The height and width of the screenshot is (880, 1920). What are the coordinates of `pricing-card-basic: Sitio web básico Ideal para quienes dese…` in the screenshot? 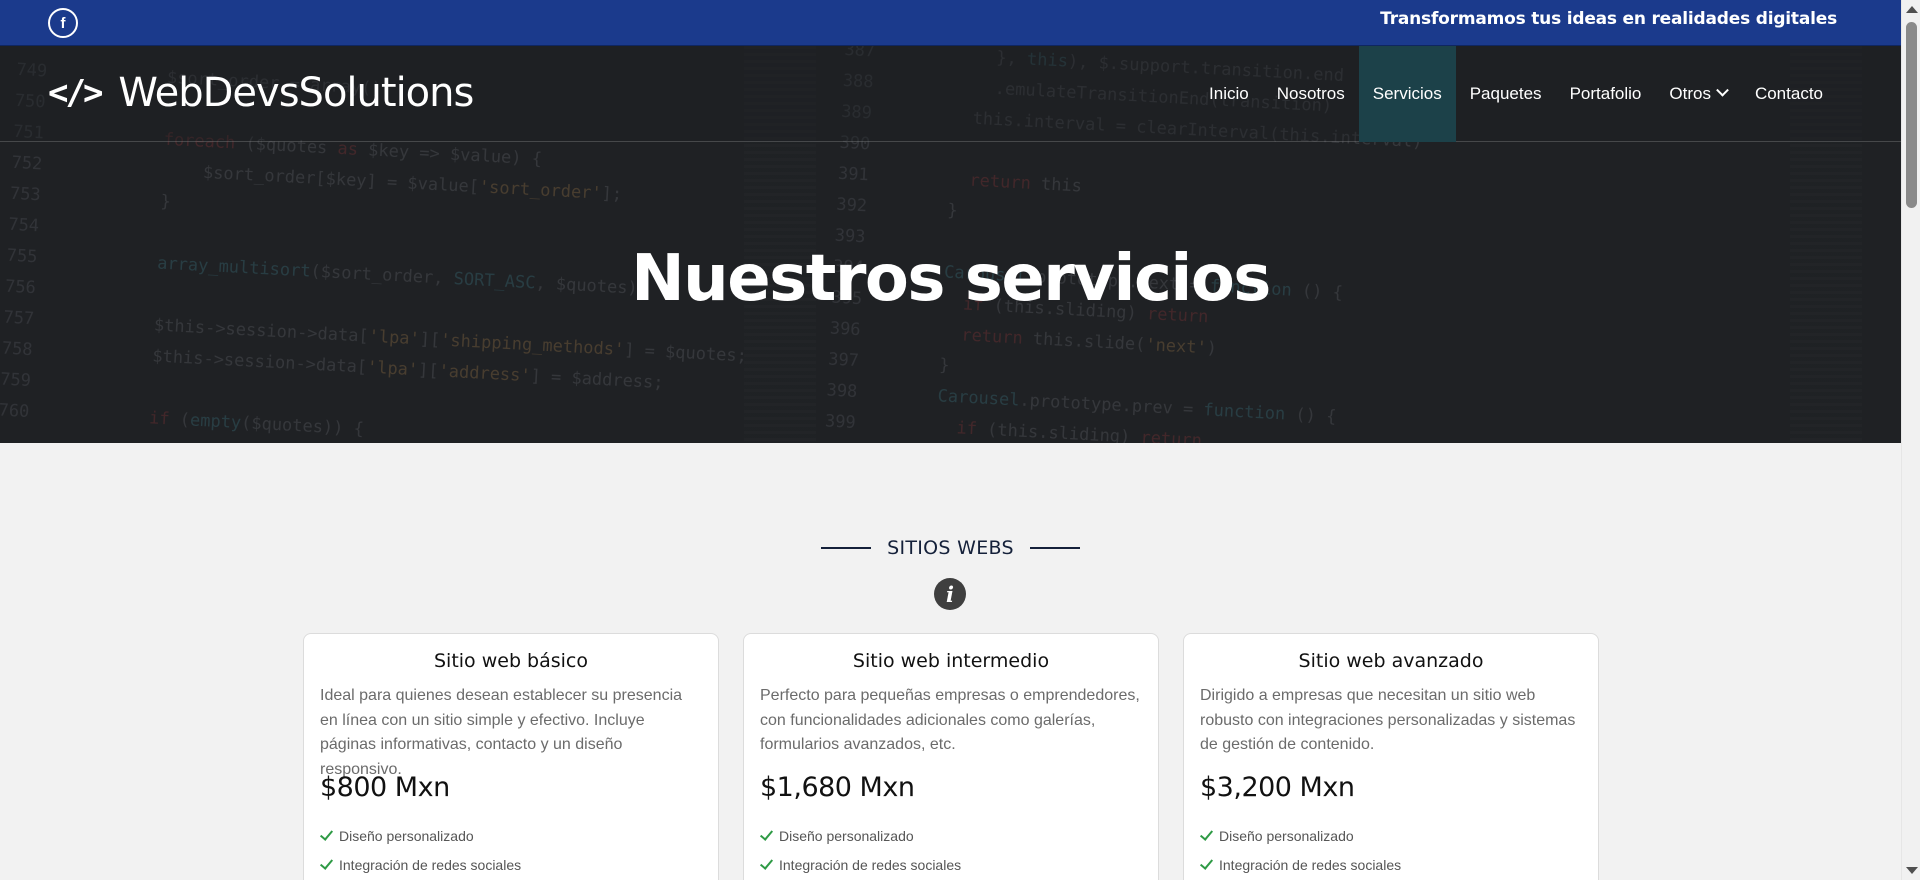 It's located at (511, 756).